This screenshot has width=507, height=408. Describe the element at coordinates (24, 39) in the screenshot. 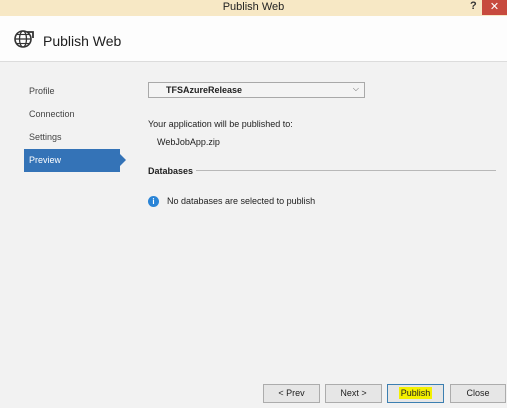

I see `globe-publish-icon` at that location.